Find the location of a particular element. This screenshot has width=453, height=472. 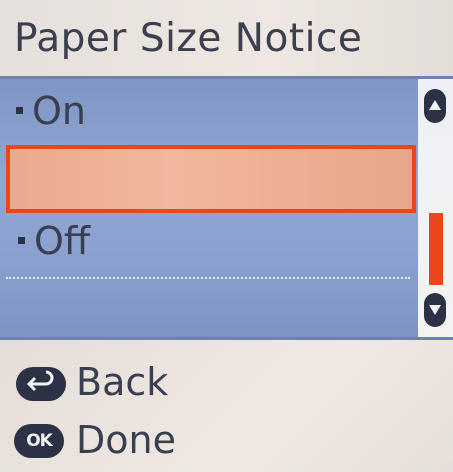

option-label-on: On is located at coordinates (59, 111).